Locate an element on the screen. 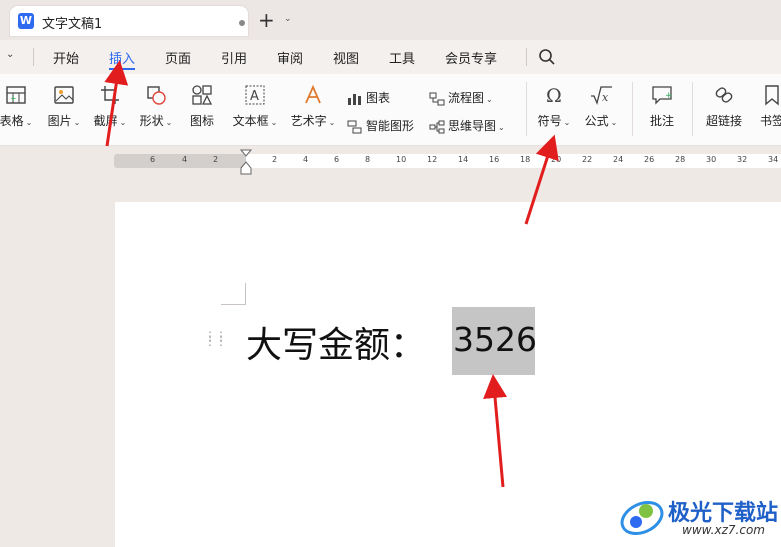  wps-writer-icon: W is located at coordinates (26, 21).